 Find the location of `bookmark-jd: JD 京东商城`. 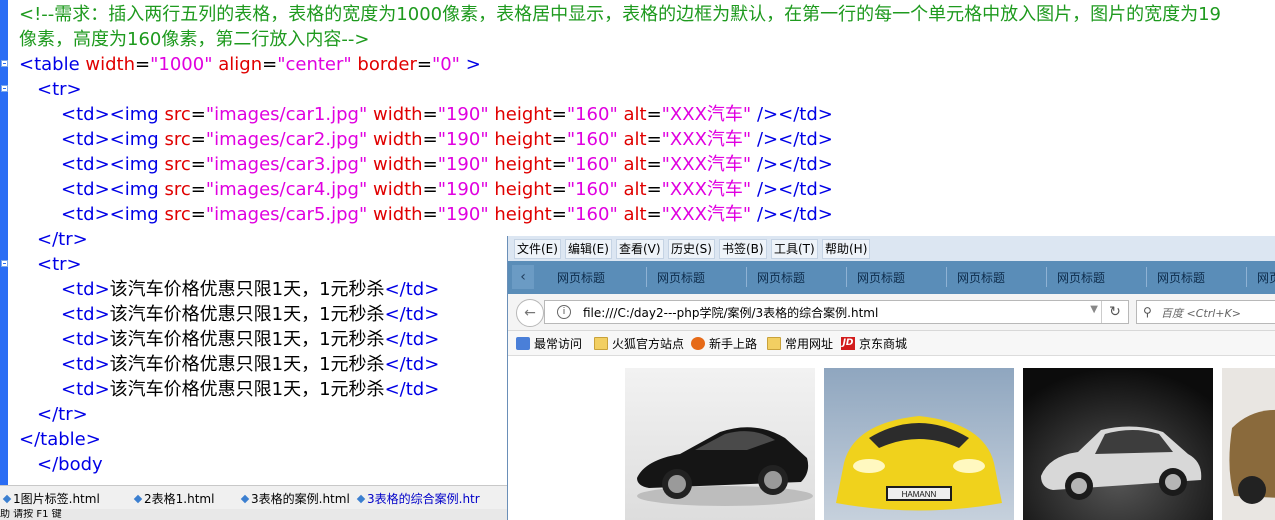

bookmark-jd: JD 京东商城 is located at coordinates (874, 343).